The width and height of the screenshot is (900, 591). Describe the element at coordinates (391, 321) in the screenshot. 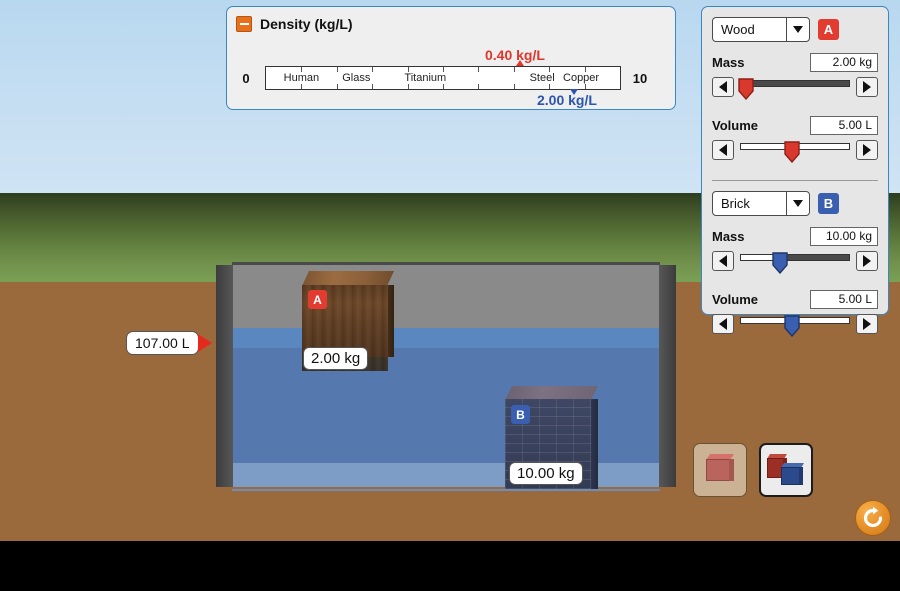

I see `block-a-side-face` at that location.